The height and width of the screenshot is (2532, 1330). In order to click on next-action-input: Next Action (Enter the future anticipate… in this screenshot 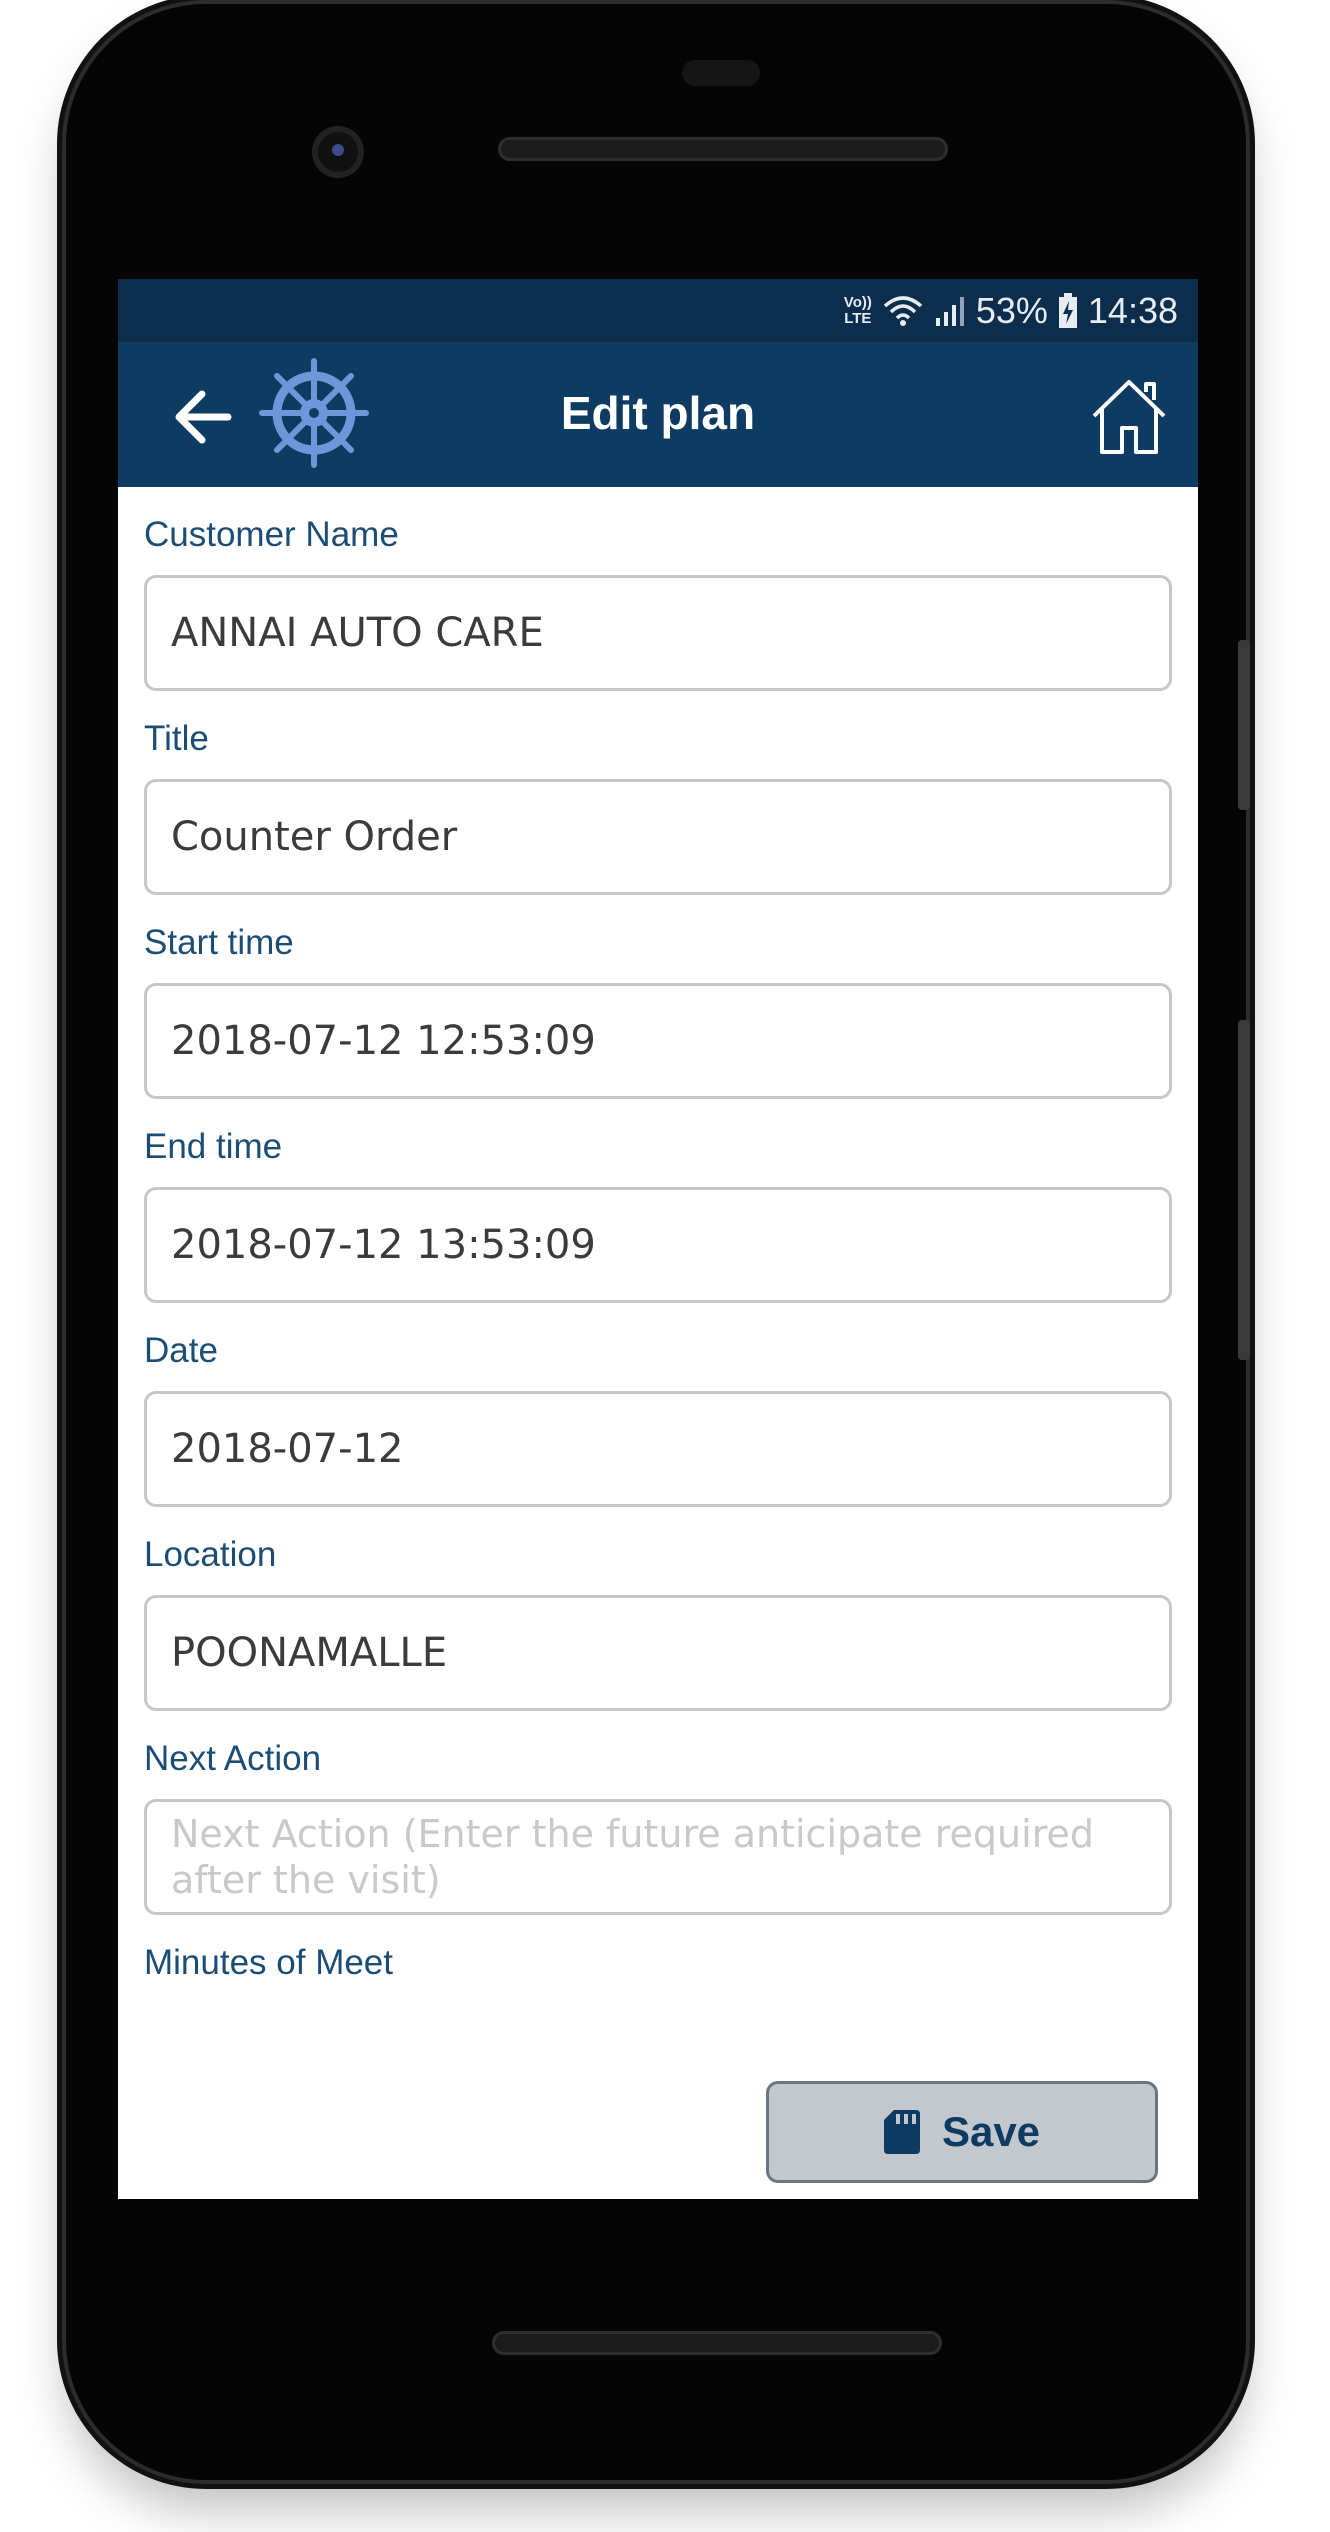, I will do `click(658, 1857)`.